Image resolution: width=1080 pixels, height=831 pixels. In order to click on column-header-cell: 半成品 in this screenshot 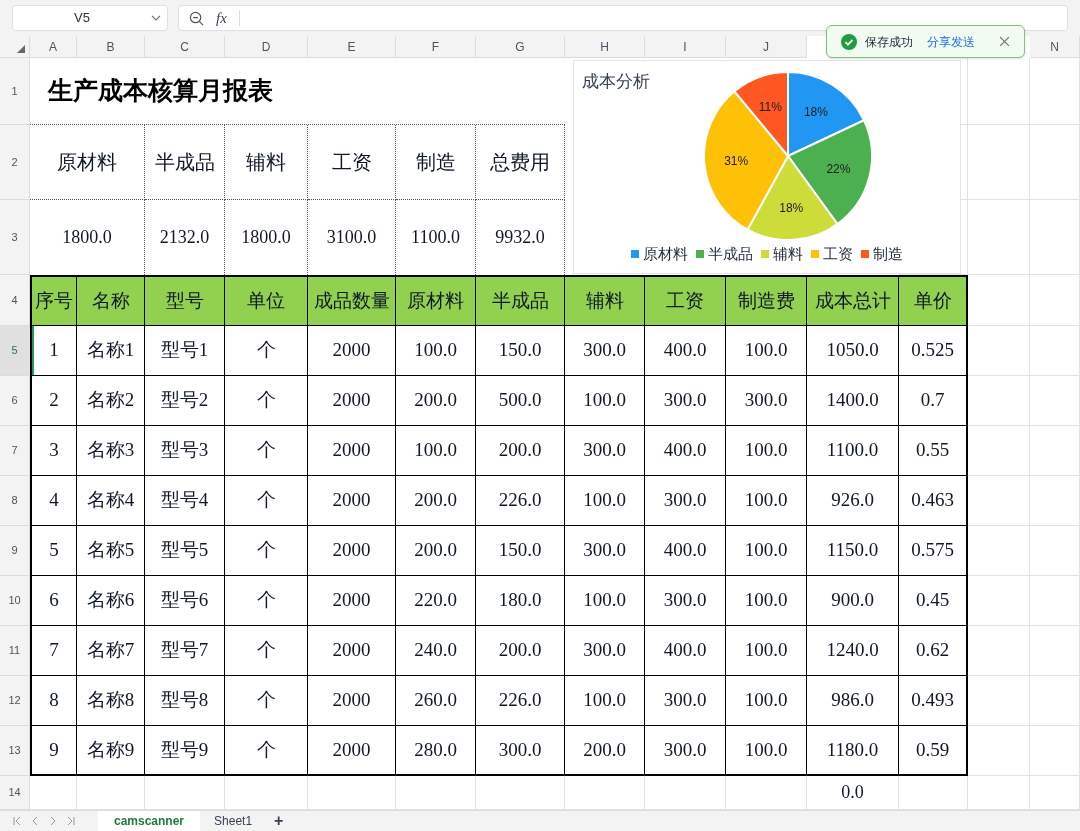, I will do `click(520, 300)`.